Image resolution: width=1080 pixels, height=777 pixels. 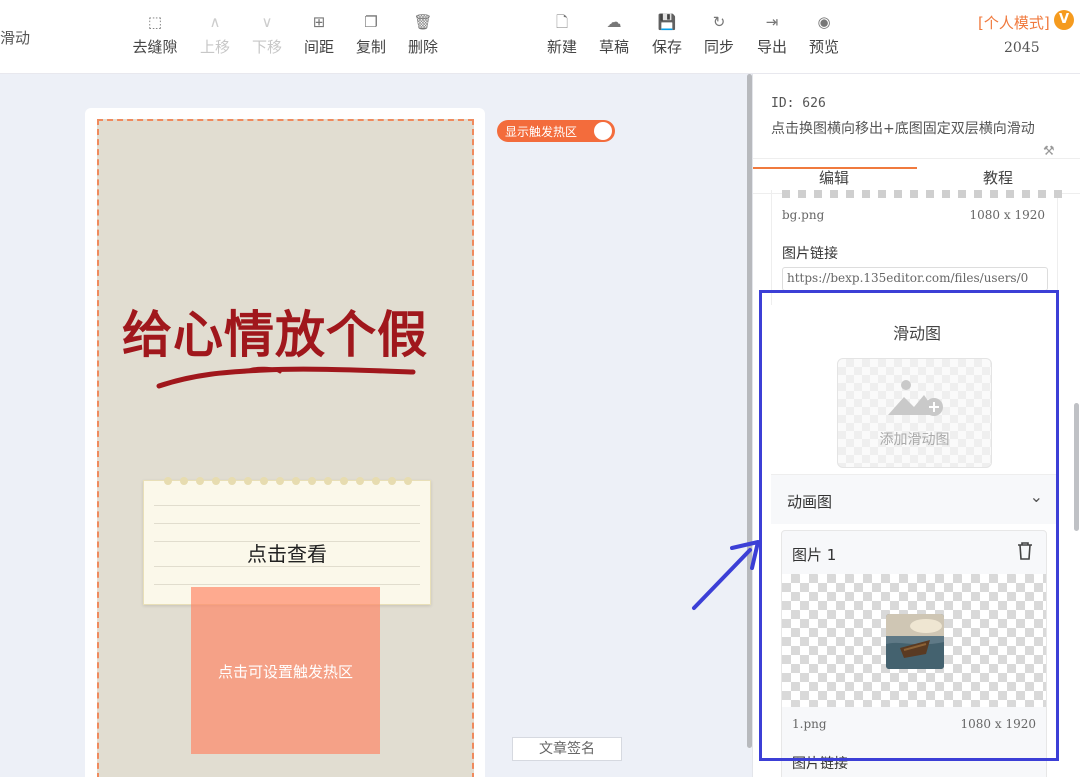 I want to click on hotzone-label: 点击可设置触发热区, so click(x=285, y=672).